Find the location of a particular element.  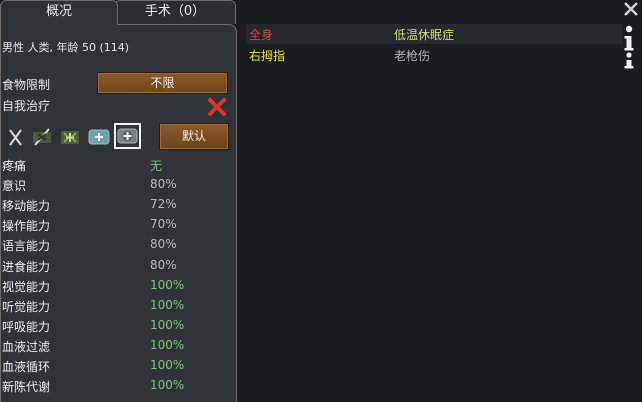

capacity-name: 视觉能力 is located at coordinates (26, 286).